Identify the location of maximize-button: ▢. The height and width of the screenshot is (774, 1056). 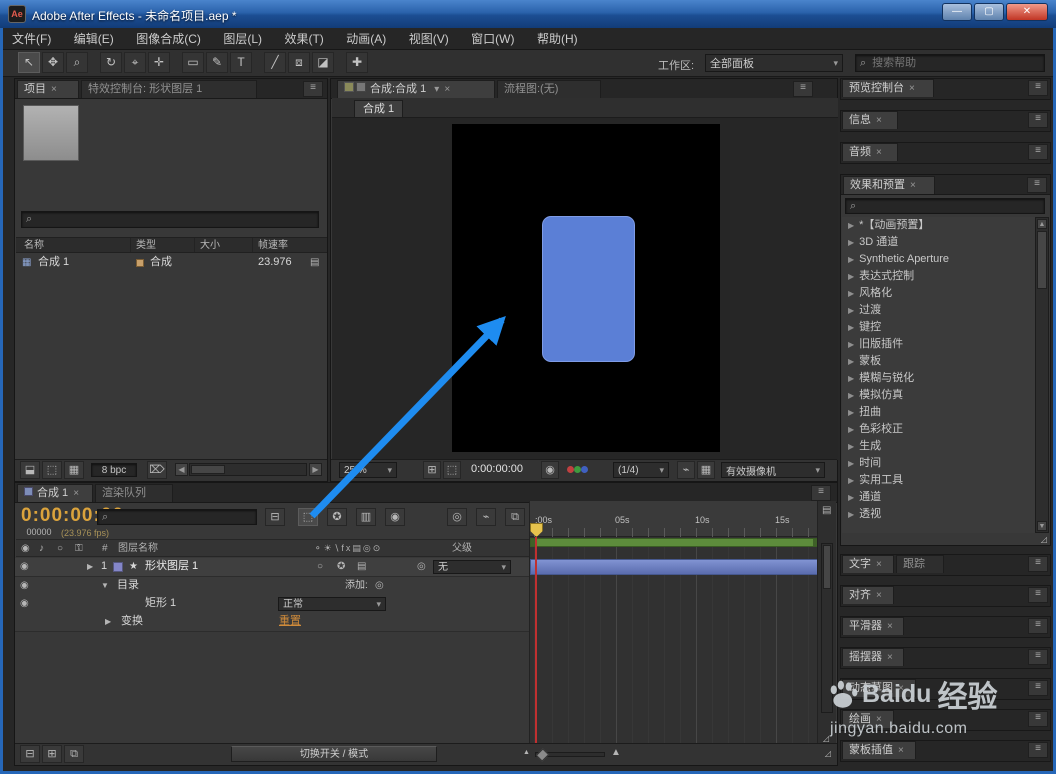
(989, 12).